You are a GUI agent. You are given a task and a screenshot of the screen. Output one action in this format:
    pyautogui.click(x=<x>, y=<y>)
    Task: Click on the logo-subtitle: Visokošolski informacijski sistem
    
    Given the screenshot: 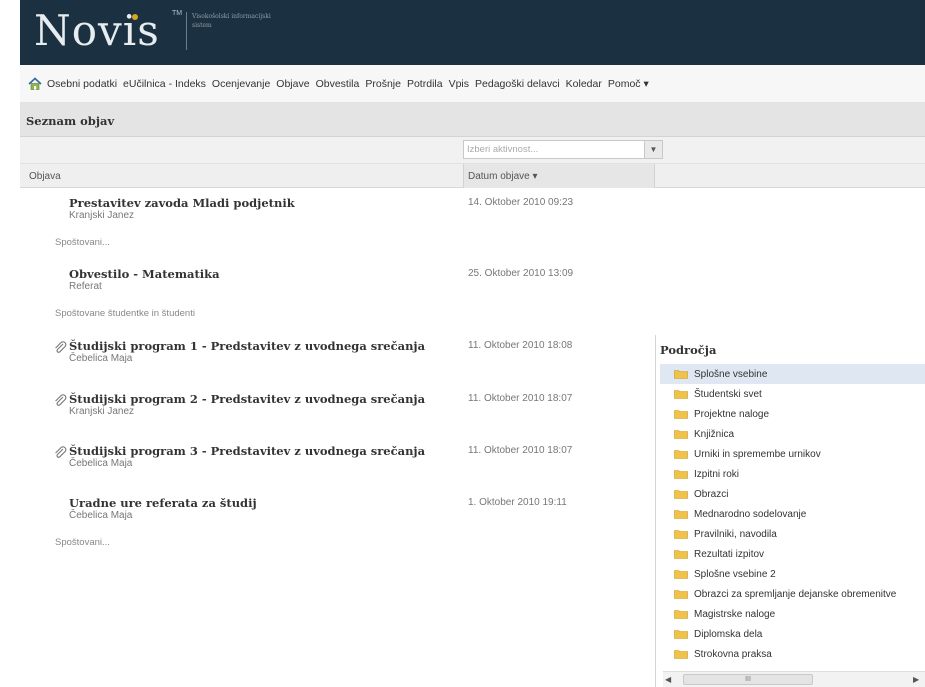 What is the action you would take?
    pyautogui.click(x=231, y=21)
    